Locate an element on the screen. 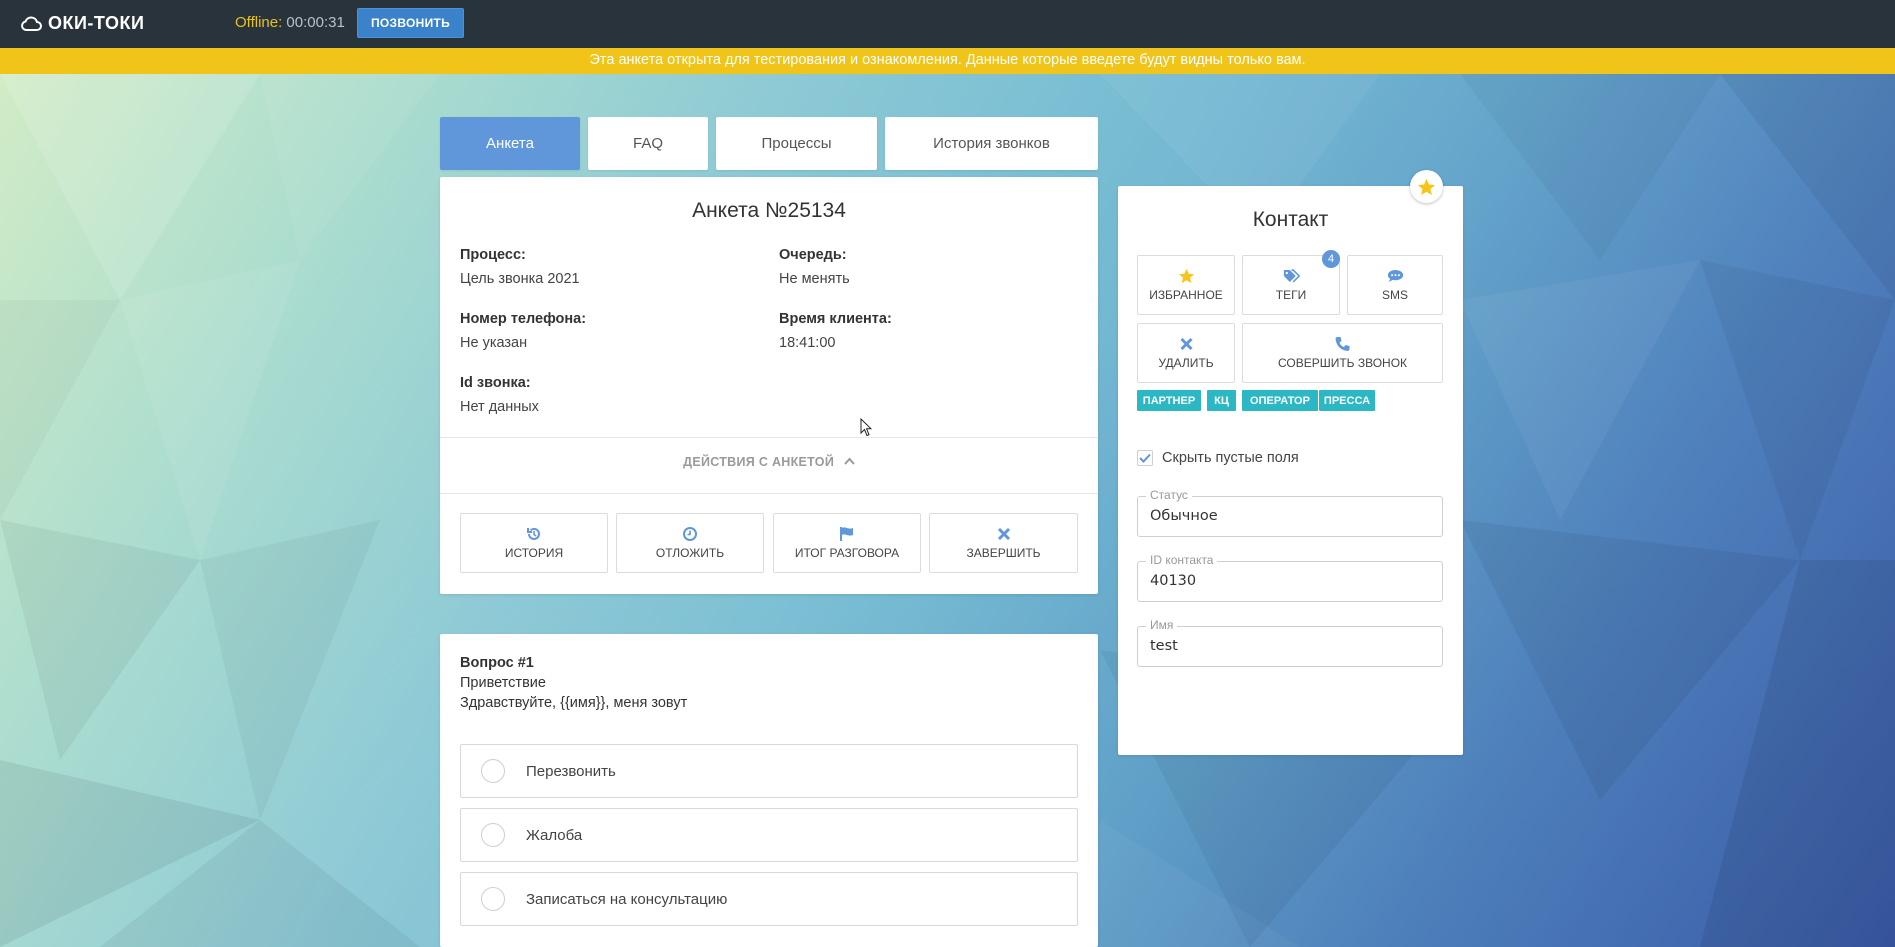 This screenshot has width=1895, height=947. contact-id-field: ID контакта 40130 is located at coordinates (1290, 577).